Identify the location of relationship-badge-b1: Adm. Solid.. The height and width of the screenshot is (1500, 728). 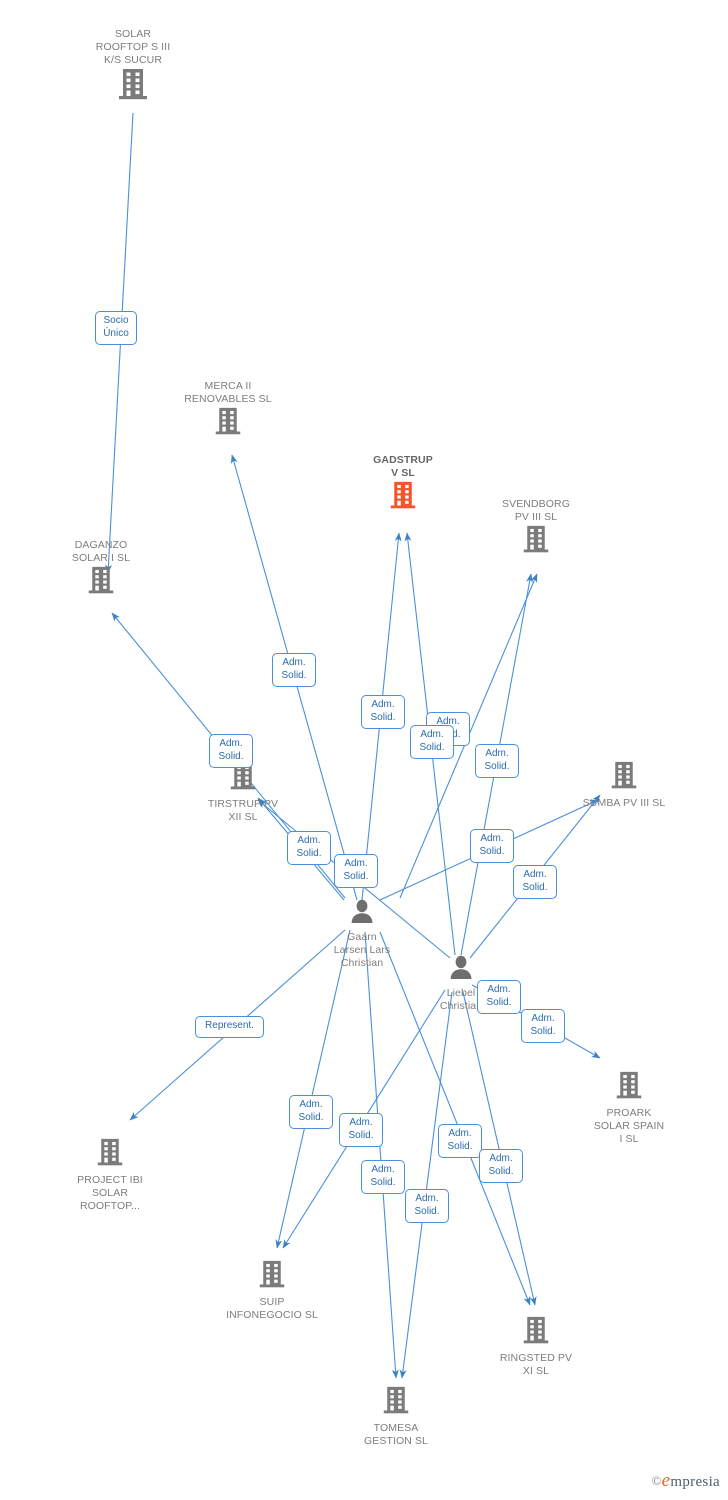
(294, 670).